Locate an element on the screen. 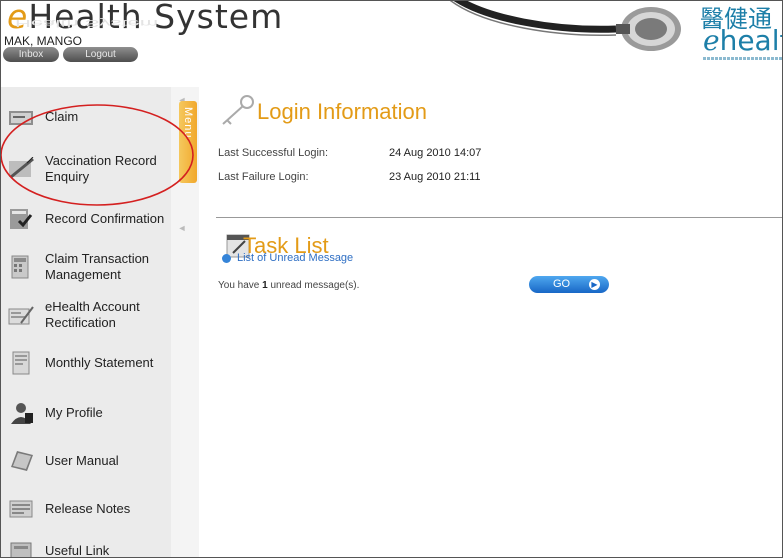 The image size is (783, 558). unread-message-link: List of Unread Message is located at coordinates (295, 258).